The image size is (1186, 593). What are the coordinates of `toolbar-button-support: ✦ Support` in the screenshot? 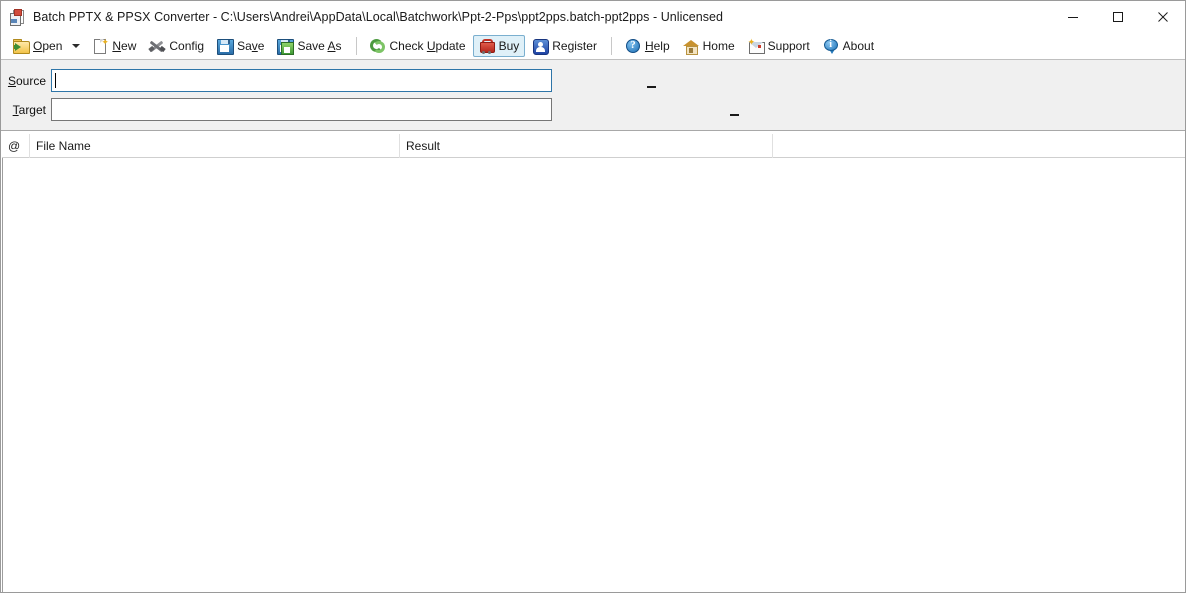 It's located at (779, 46).